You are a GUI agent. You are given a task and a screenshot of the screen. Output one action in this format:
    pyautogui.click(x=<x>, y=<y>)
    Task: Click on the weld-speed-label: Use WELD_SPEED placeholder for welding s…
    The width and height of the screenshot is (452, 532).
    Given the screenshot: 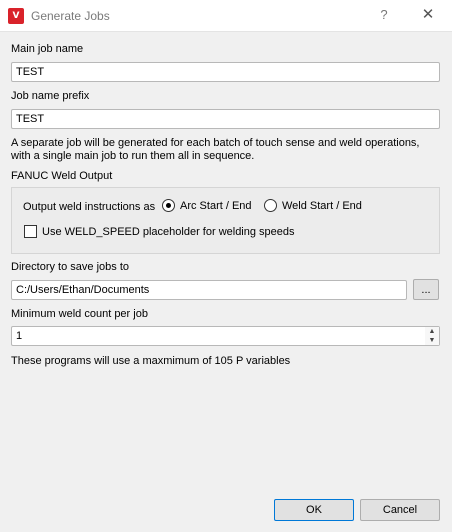 What is the action you would take?
    pyautogui.click(x=168, y=232)
    